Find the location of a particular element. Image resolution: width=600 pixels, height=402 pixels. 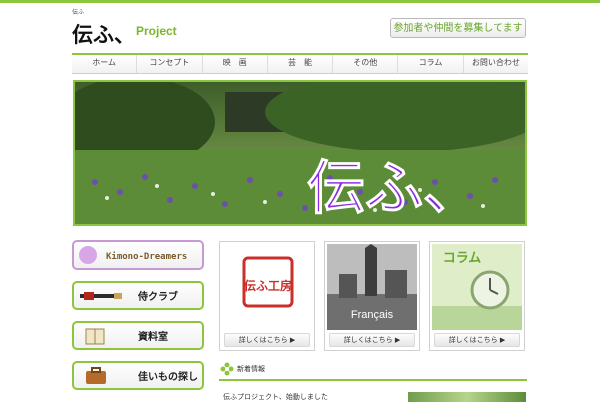

workshop-stamp-icon: 伝ふ工房 is located at coordinates (267, 287).